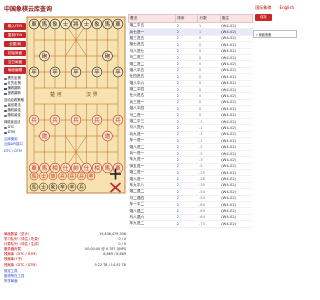 The width and height of the screenshot is (320, 300). Describe the element at coordinates (236, 18) in the screenshot. I see `header-note: 备注` at that location.